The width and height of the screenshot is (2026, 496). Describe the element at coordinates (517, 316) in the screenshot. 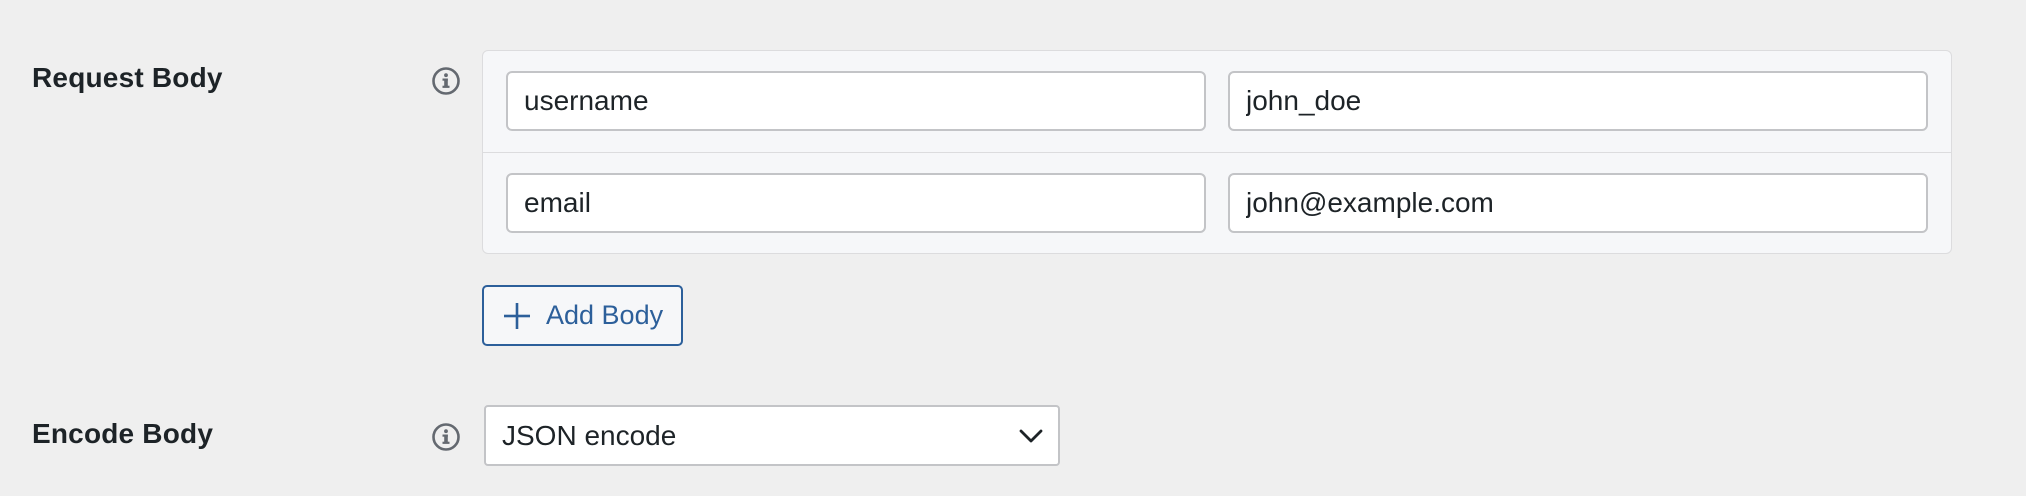

I see `plus-icon` at that location.